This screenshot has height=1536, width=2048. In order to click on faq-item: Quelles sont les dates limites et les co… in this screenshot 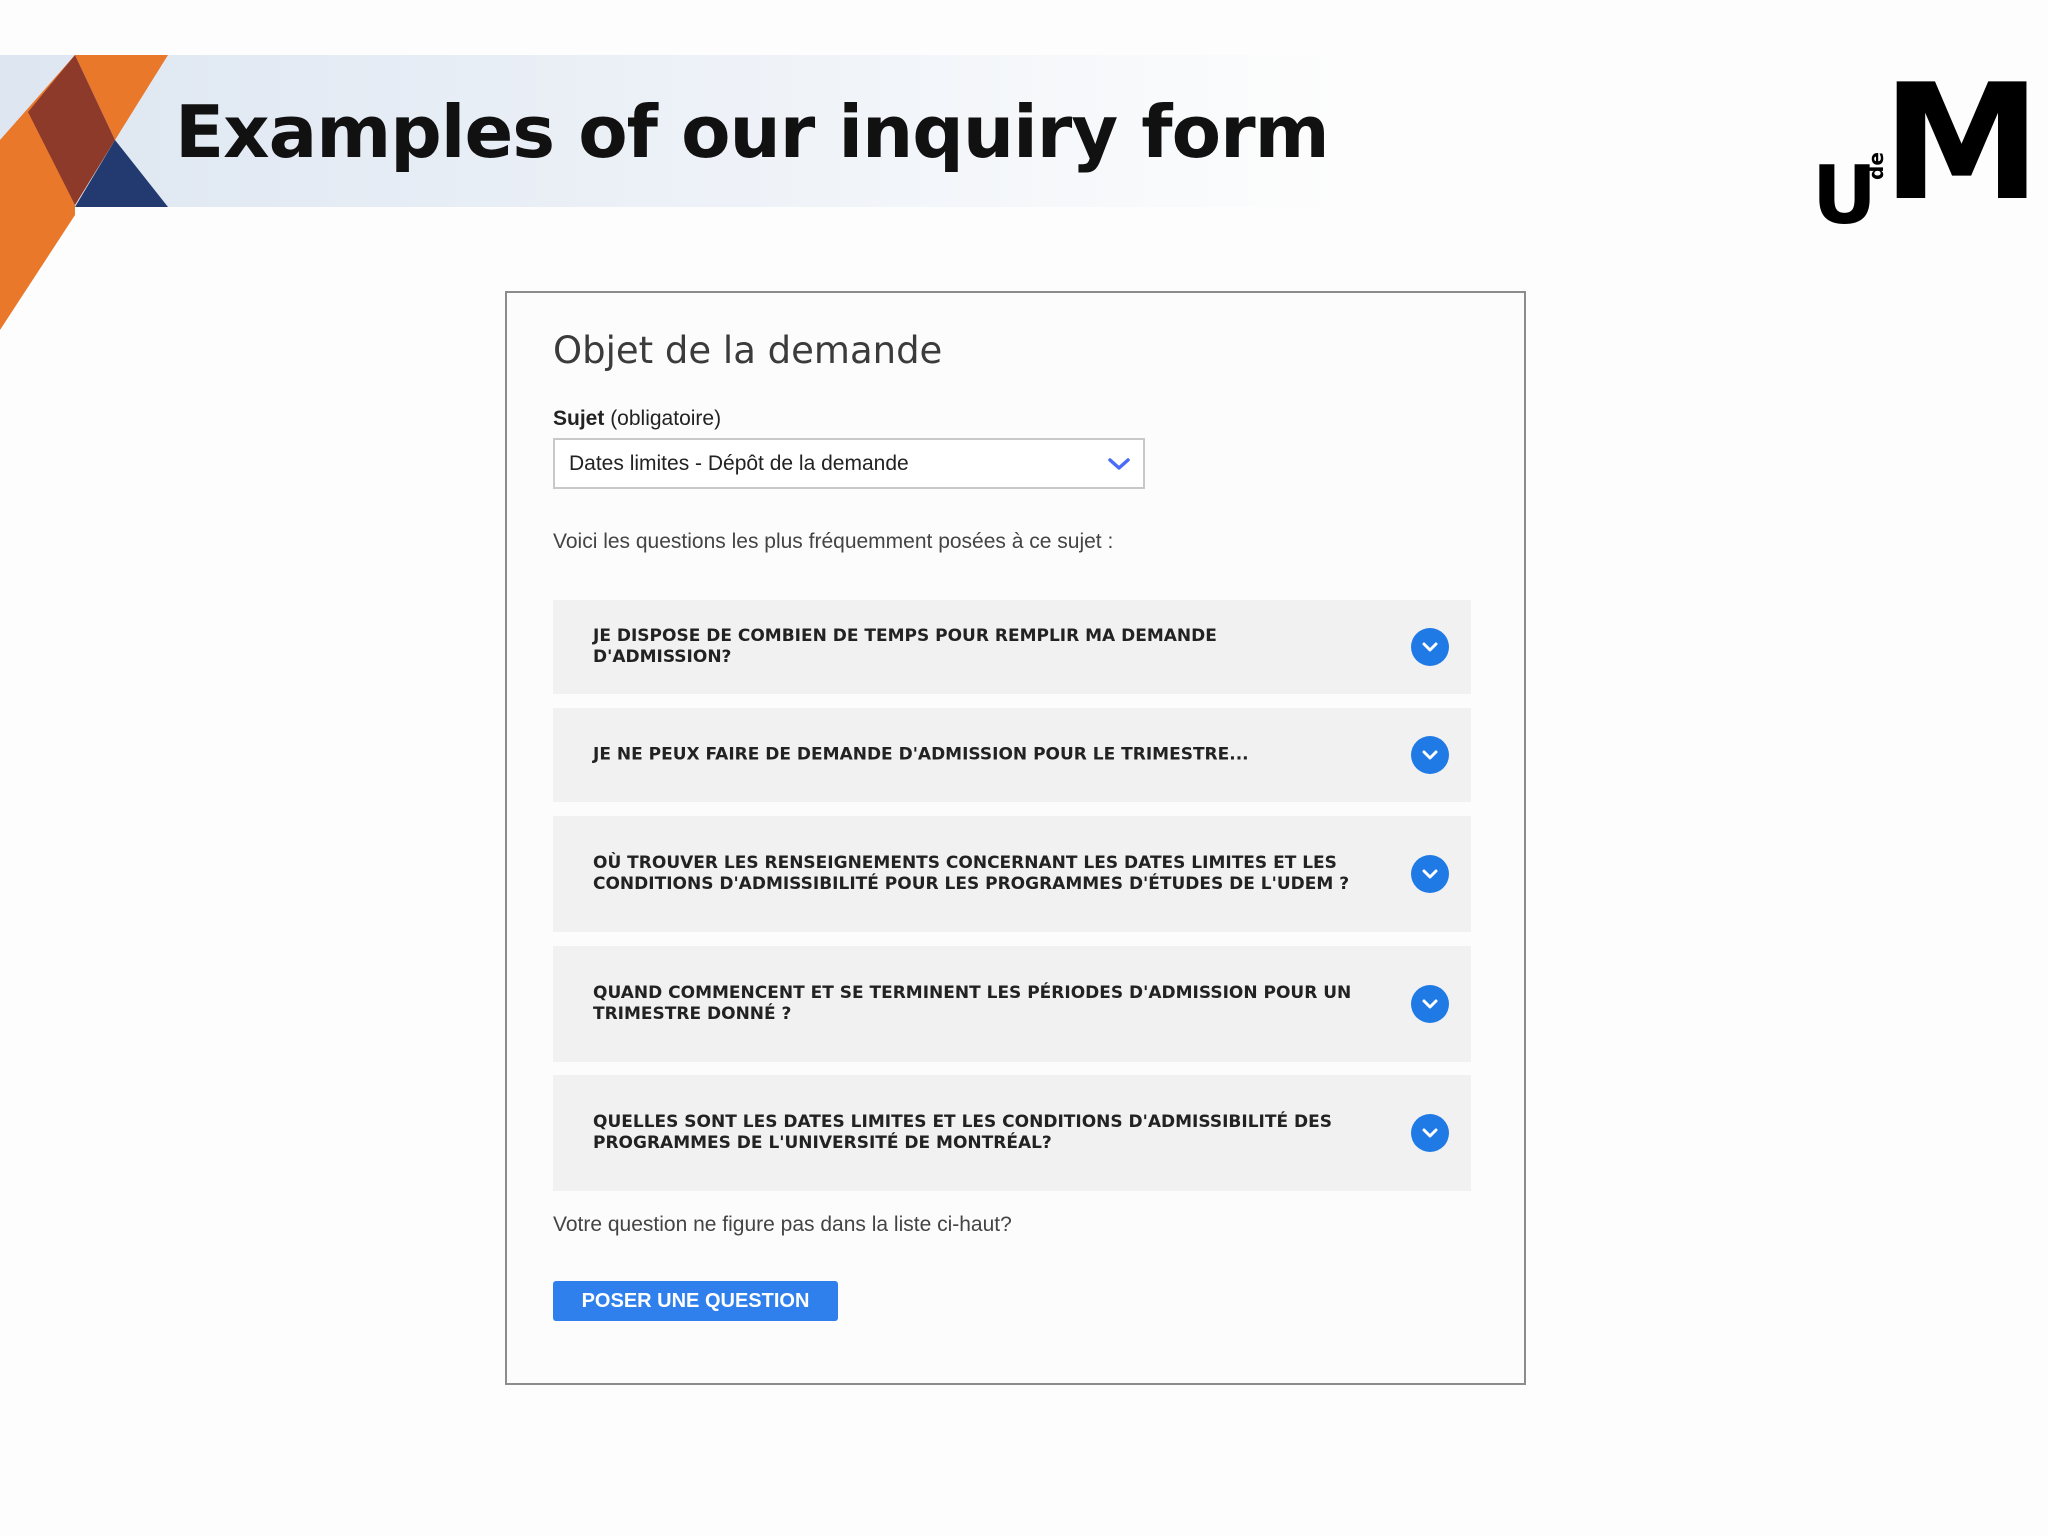, I will do `click(1012, 1133)`.